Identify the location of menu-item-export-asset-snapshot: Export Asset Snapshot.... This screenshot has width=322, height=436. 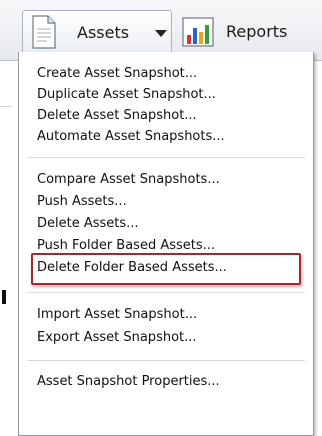
(117, 338).